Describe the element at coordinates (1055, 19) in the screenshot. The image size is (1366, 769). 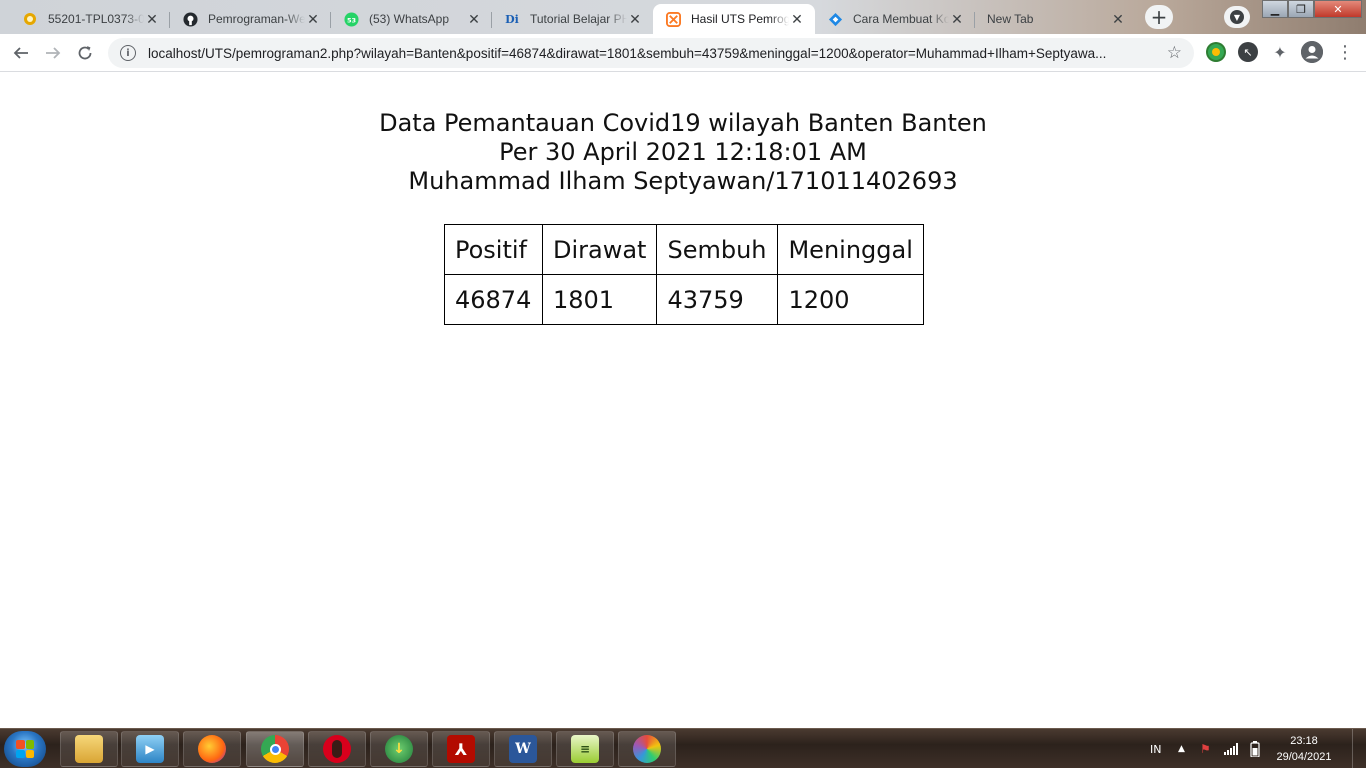
I see `tab-new-tab: New Tab ✕` at that location.